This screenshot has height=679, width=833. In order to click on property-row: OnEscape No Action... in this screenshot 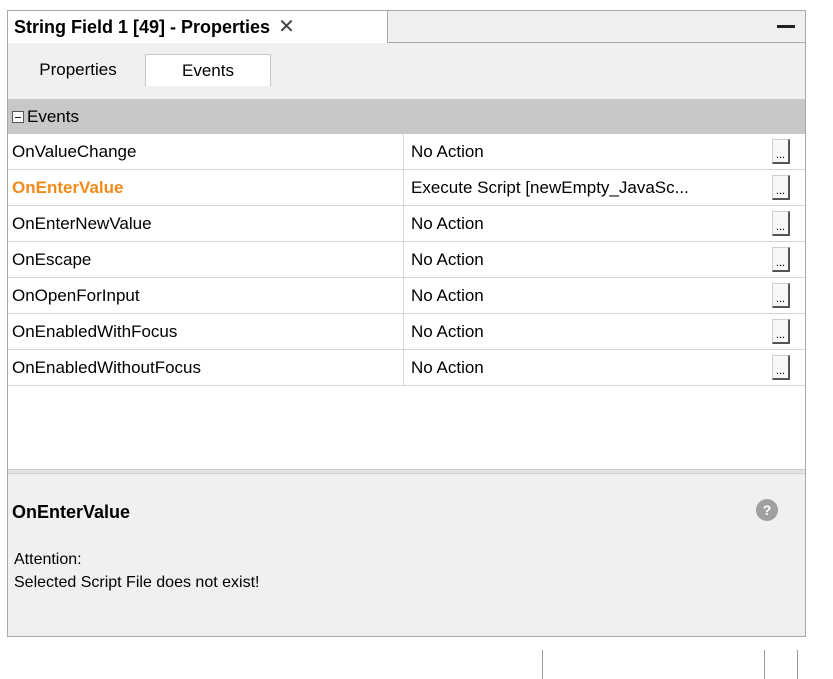, I will do `click(406, 260)`.